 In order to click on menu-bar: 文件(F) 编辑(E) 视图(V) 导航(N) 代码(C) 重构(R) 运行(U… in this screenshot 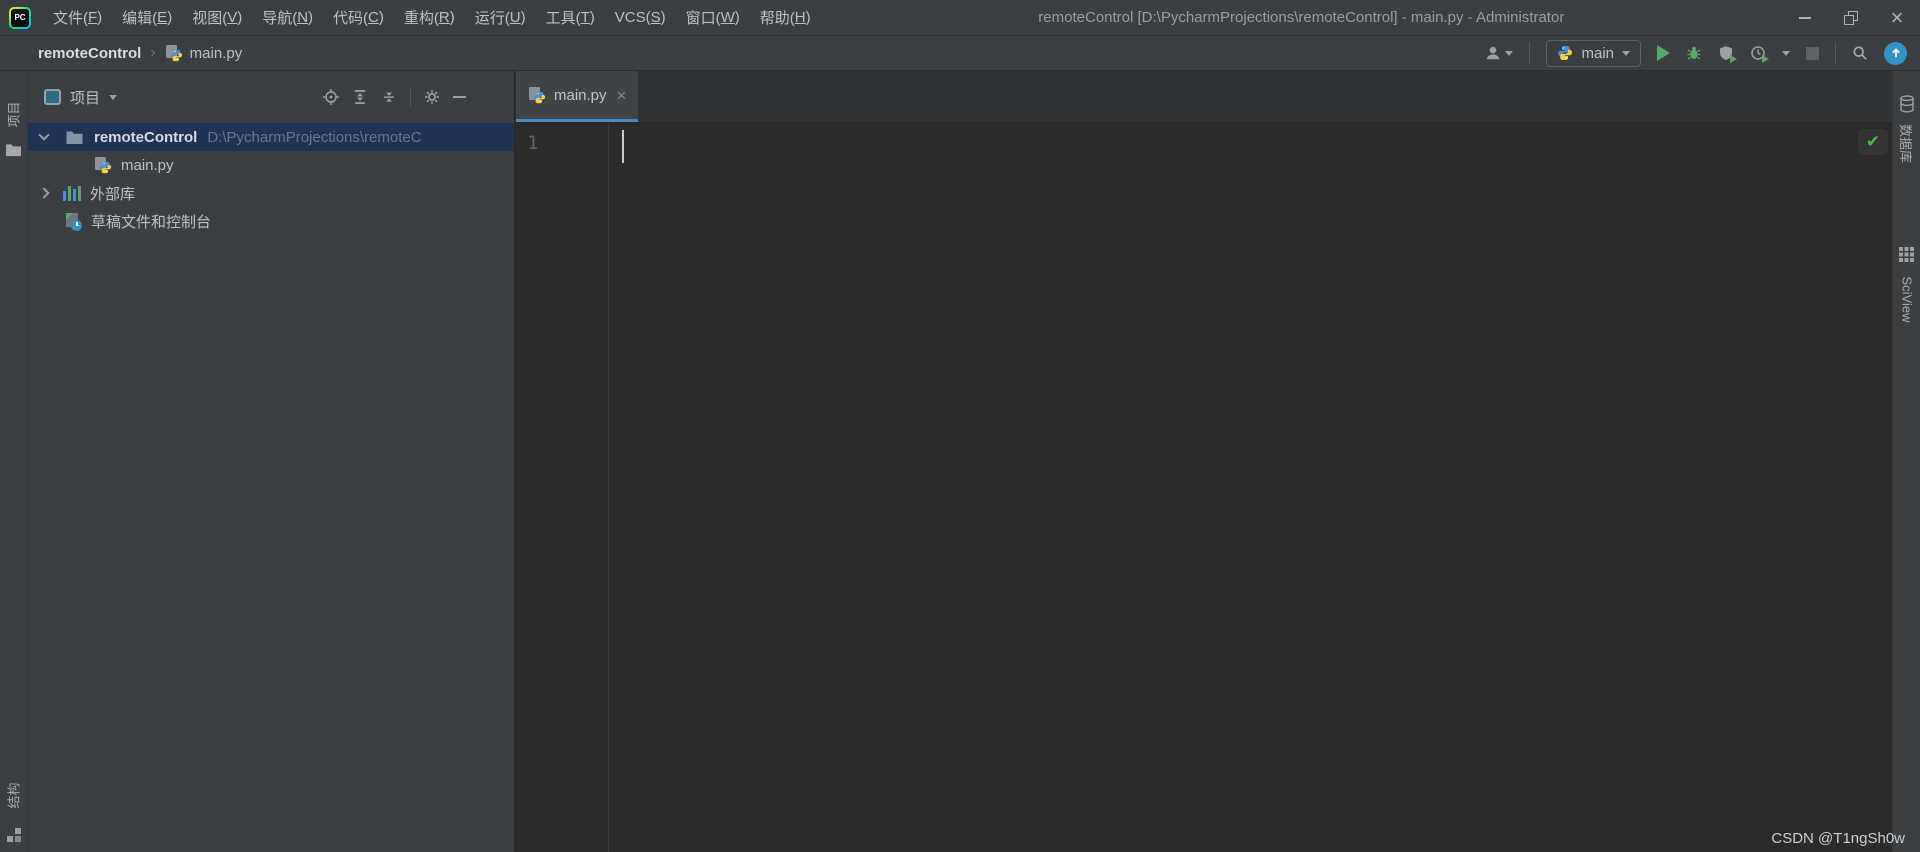, I will do `click(432, 17)`.